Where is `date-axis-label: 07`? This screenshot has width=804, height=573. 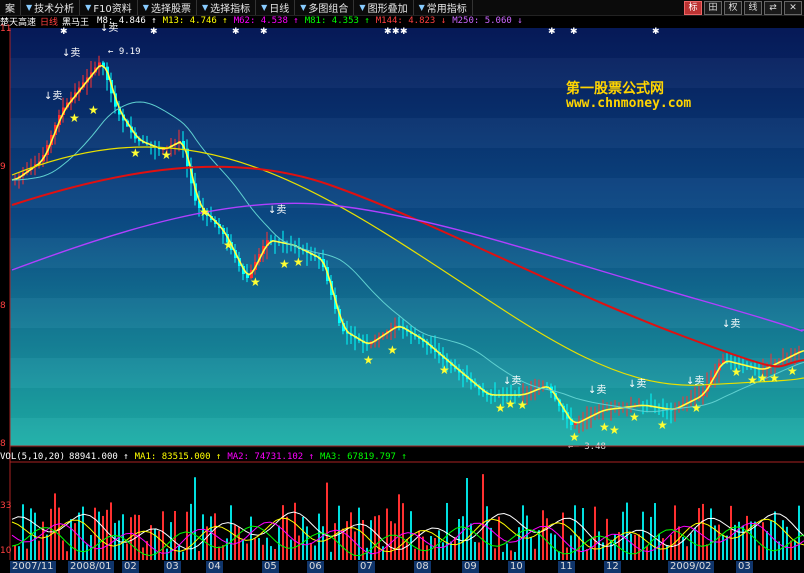 date-axis-label: 07 is located at coordinates (366, 567).